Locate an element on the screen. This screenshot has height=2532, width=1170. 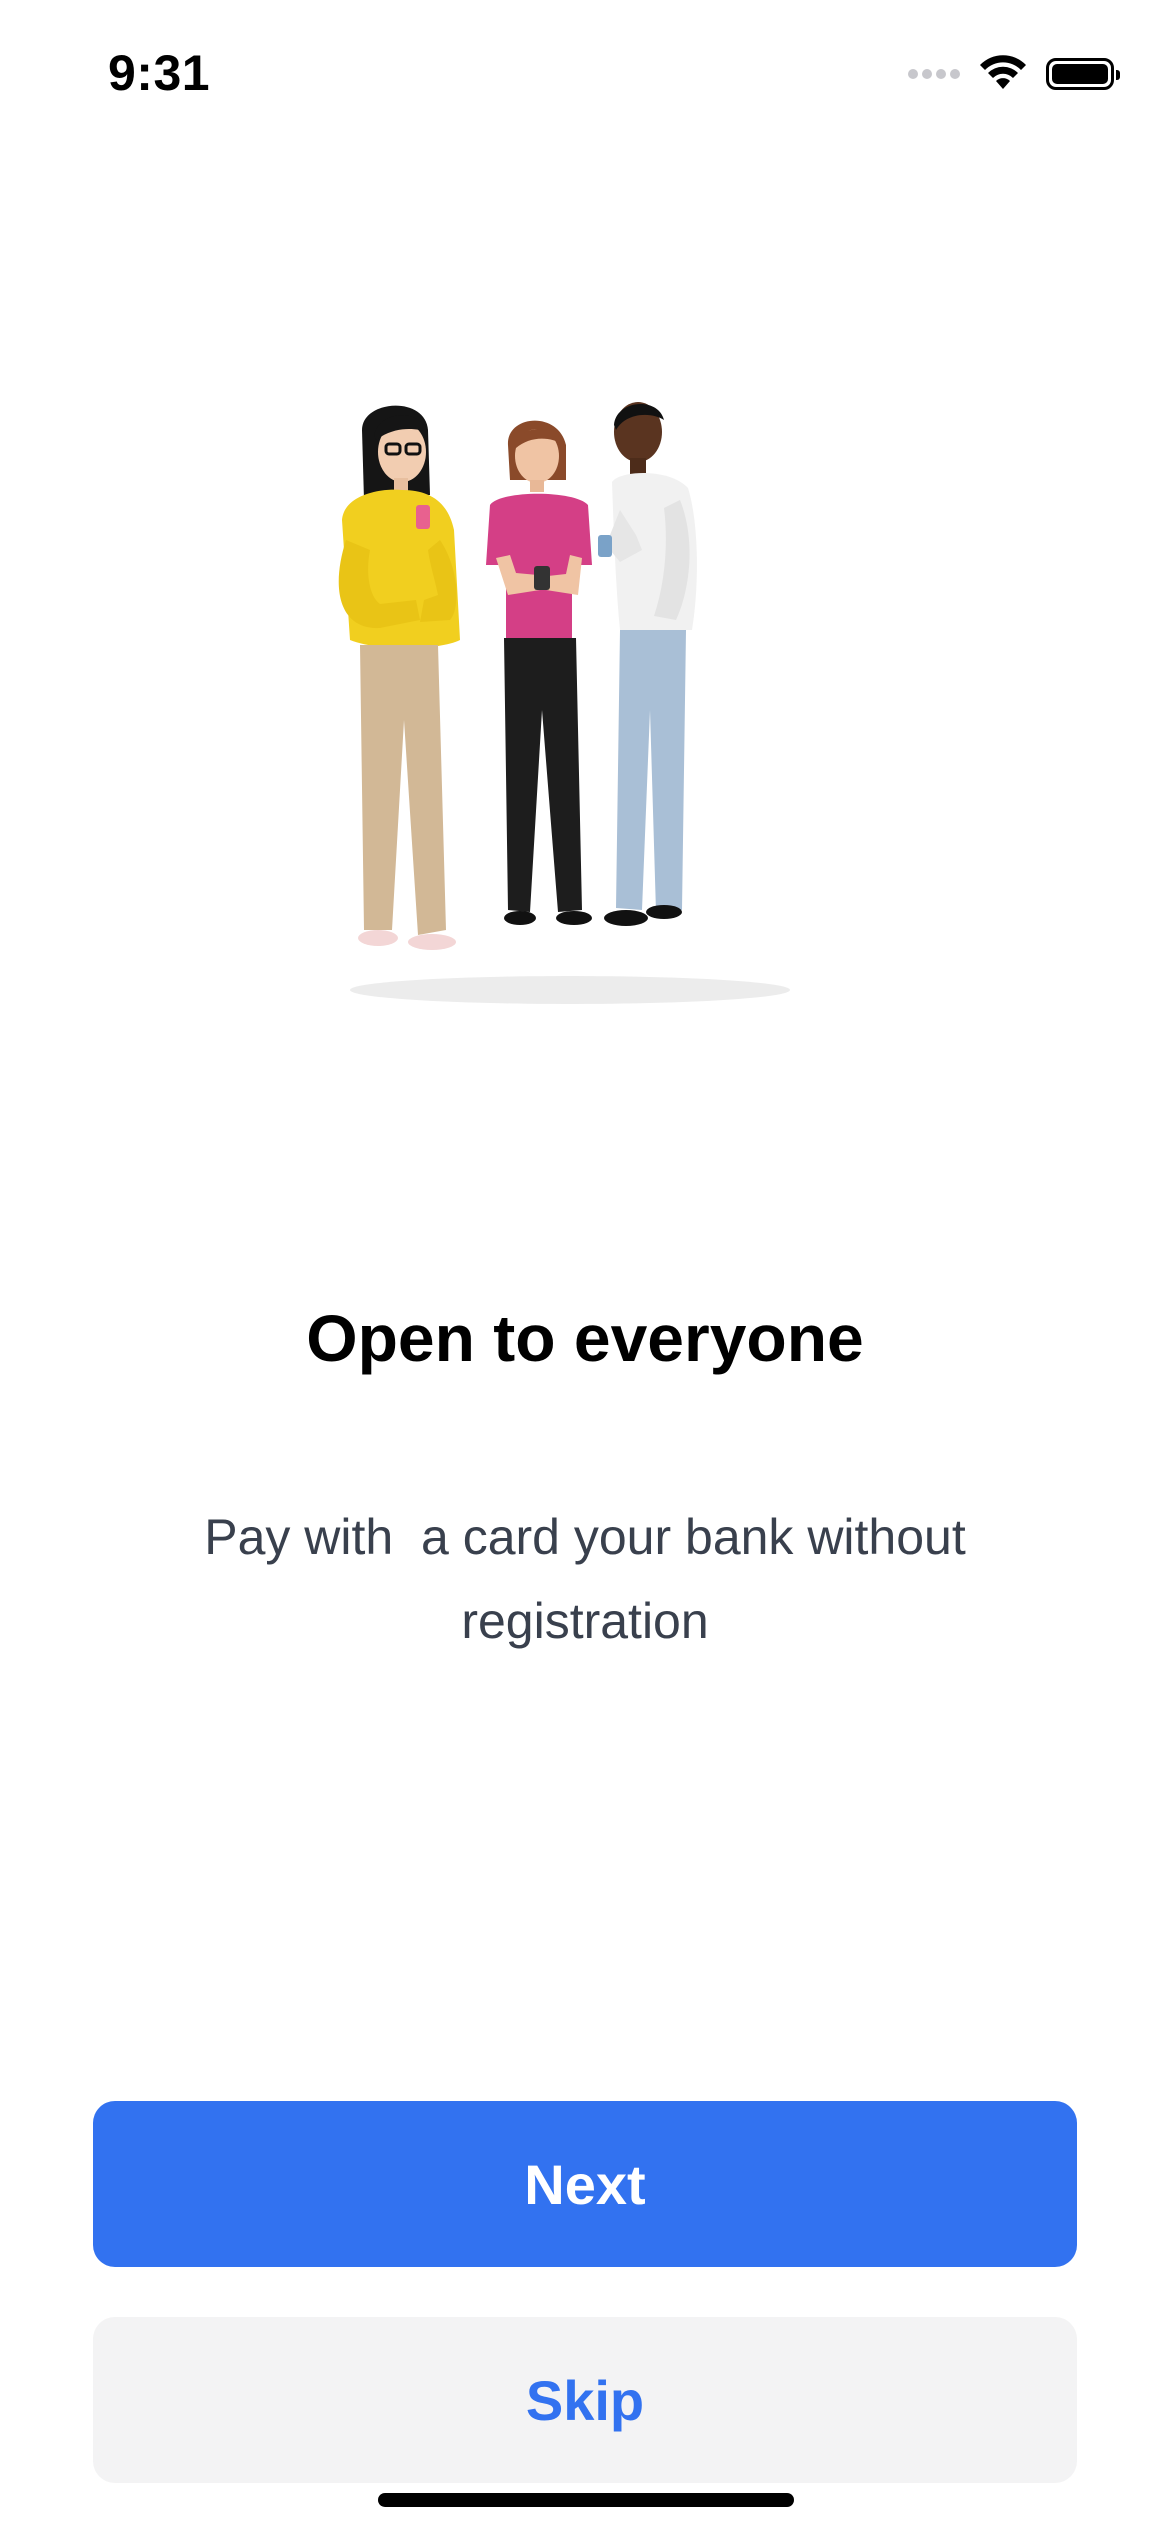
signal-icon is located at coordinates (934, 74).